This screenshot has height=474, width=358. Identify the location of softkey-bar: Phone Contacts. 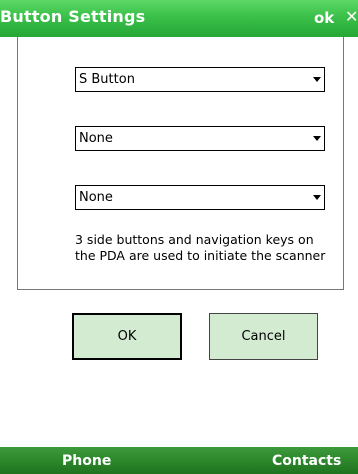
(179, 460).